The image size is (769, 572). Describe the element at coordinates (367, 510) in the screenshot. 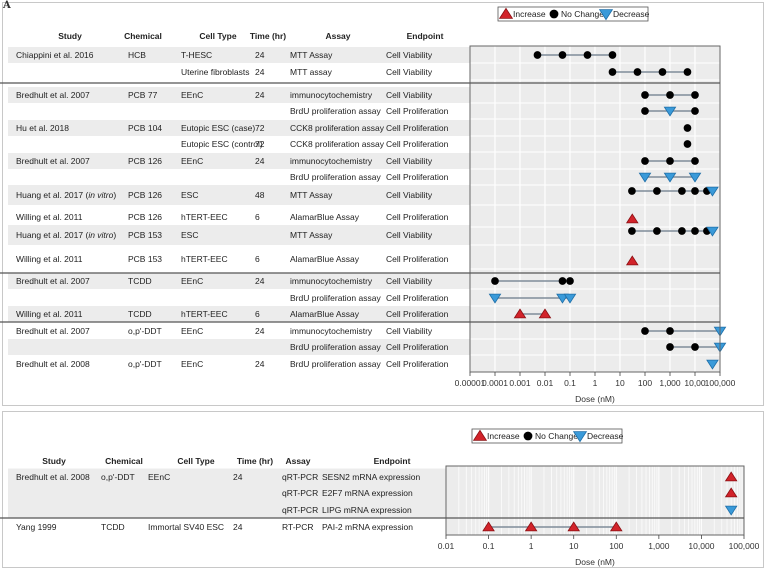

I see `cell-endpoint: LIPG mRNA expression` at that location.